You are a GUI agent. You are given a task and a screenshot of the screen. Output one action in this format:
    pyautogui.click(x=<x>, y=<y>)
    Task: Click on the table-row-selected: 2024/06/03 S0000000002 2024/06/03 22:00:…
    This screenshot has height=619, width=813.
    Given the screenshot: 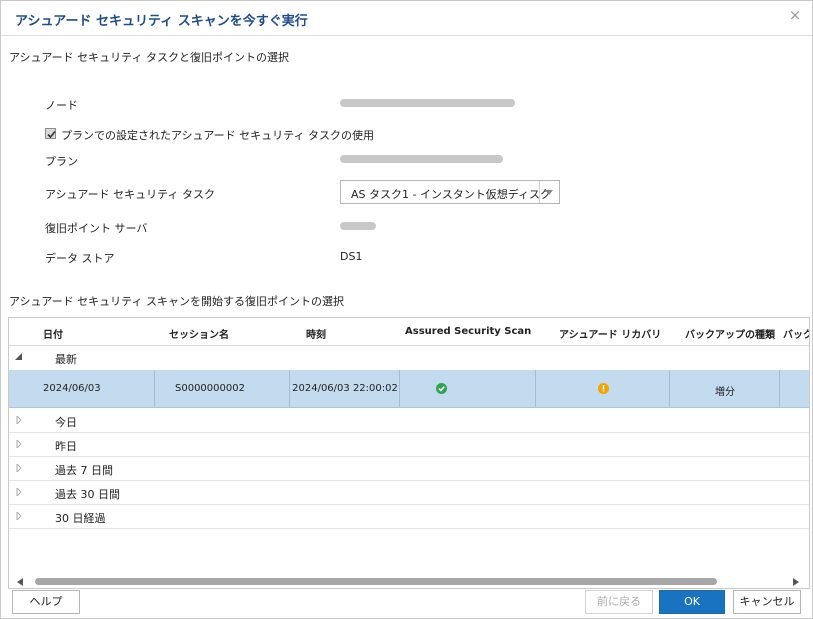 What is the action you would take?
    pyautogui.click(x=409, y=389)
    